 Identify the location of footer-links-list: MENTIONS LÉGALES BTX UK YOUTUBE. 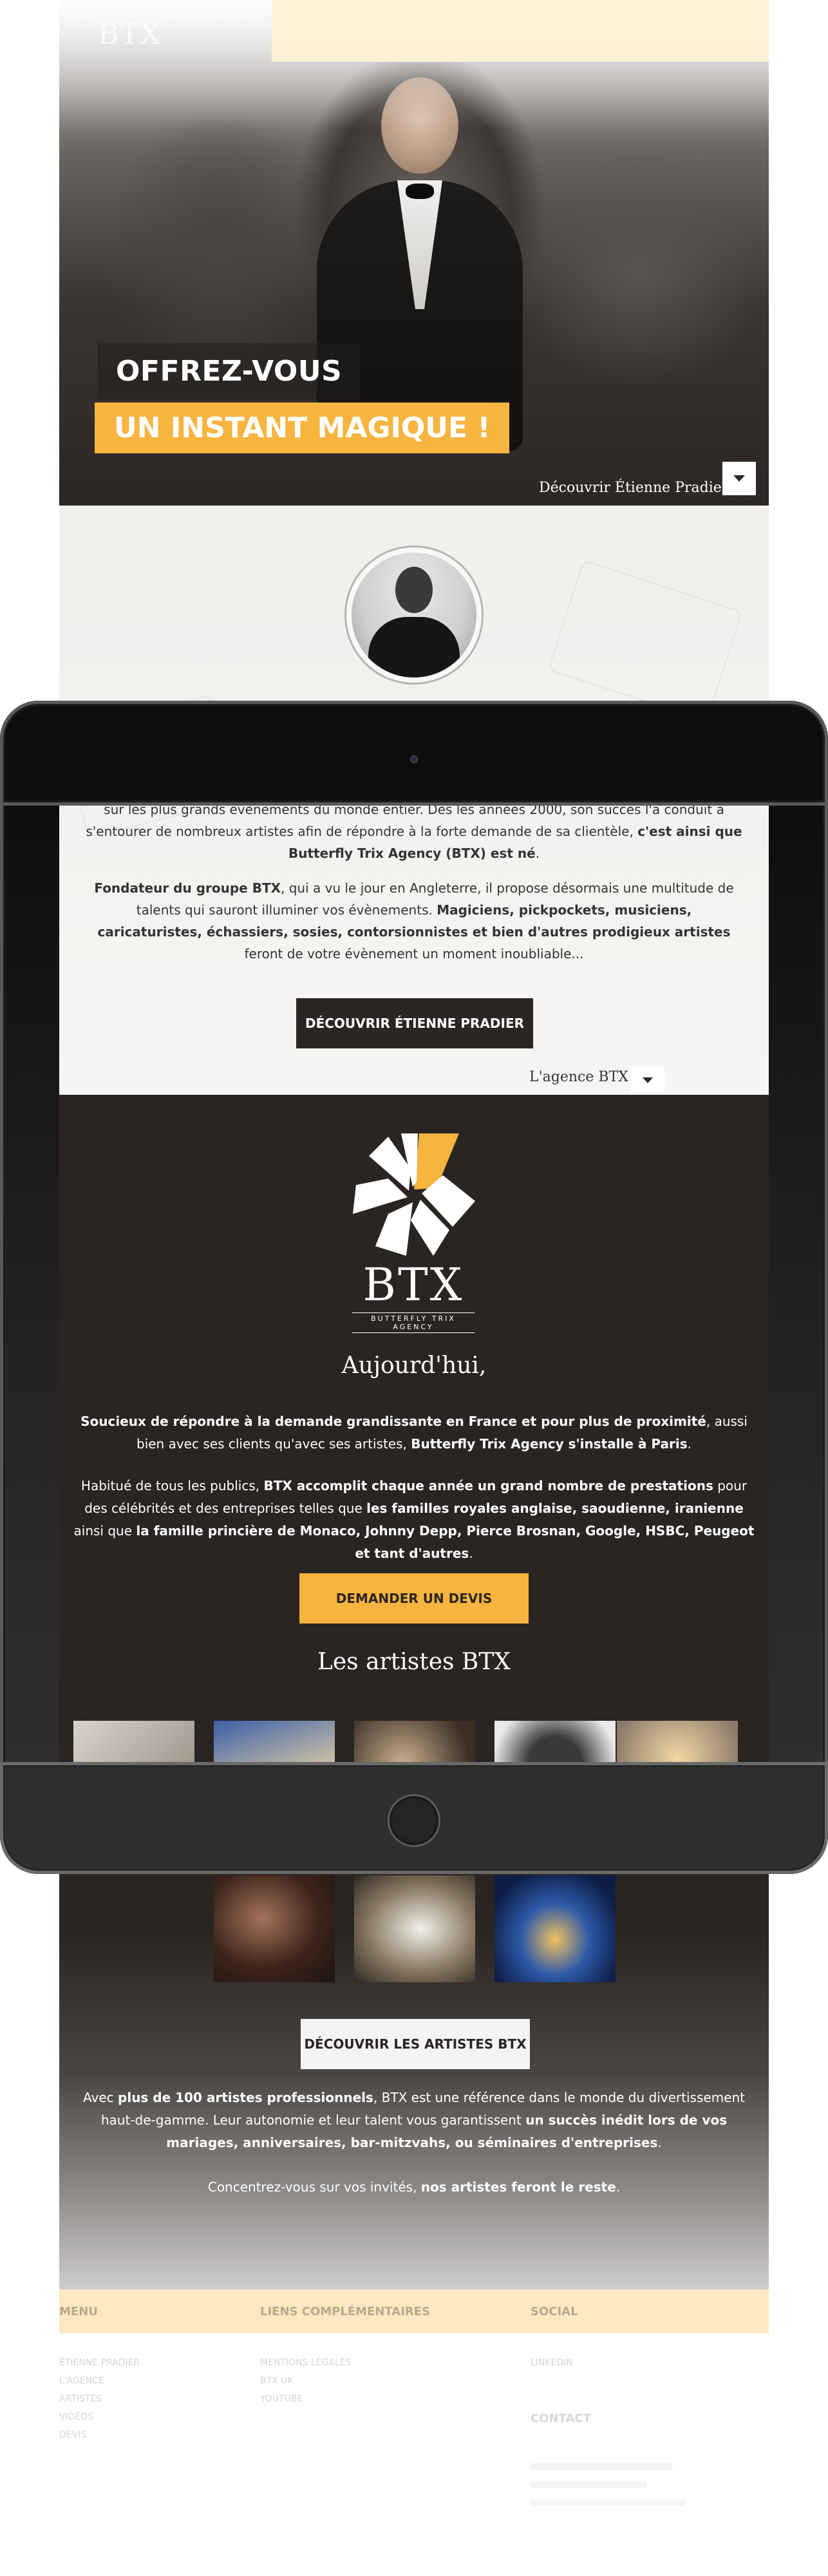
(306, 2381).